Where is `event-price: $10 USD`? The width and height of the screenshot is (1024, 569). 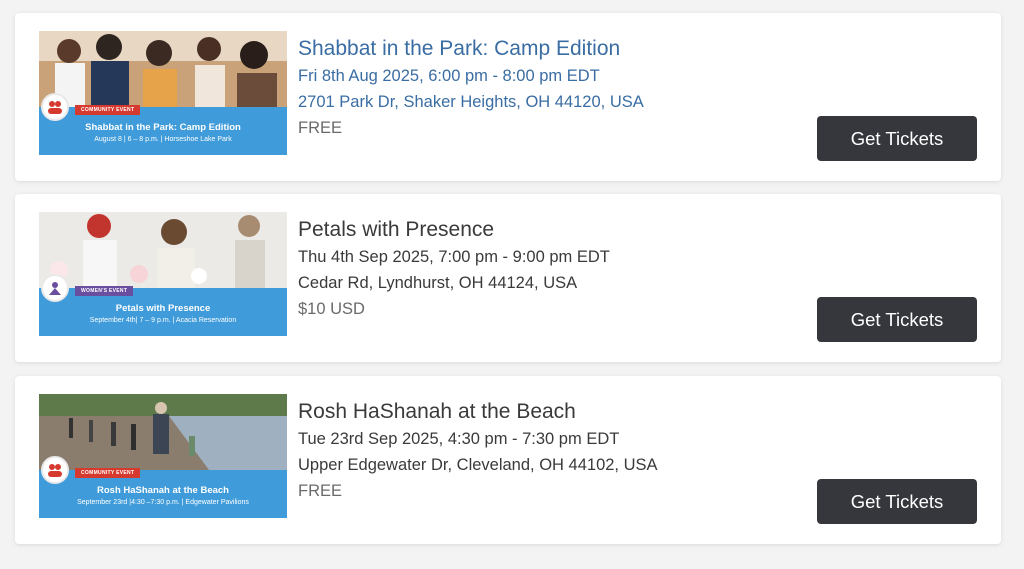 event-price: $10 USD is located at coordinates (331, 309).